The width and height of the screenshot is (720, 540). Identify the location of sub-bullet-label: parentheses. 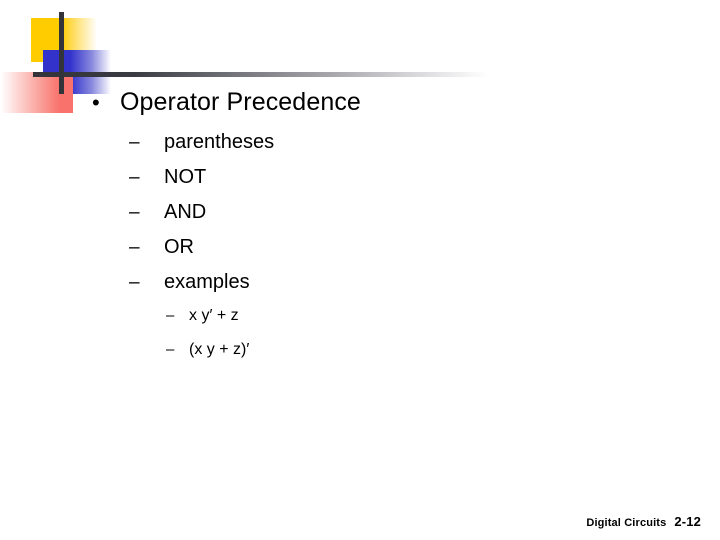
(219, 142).